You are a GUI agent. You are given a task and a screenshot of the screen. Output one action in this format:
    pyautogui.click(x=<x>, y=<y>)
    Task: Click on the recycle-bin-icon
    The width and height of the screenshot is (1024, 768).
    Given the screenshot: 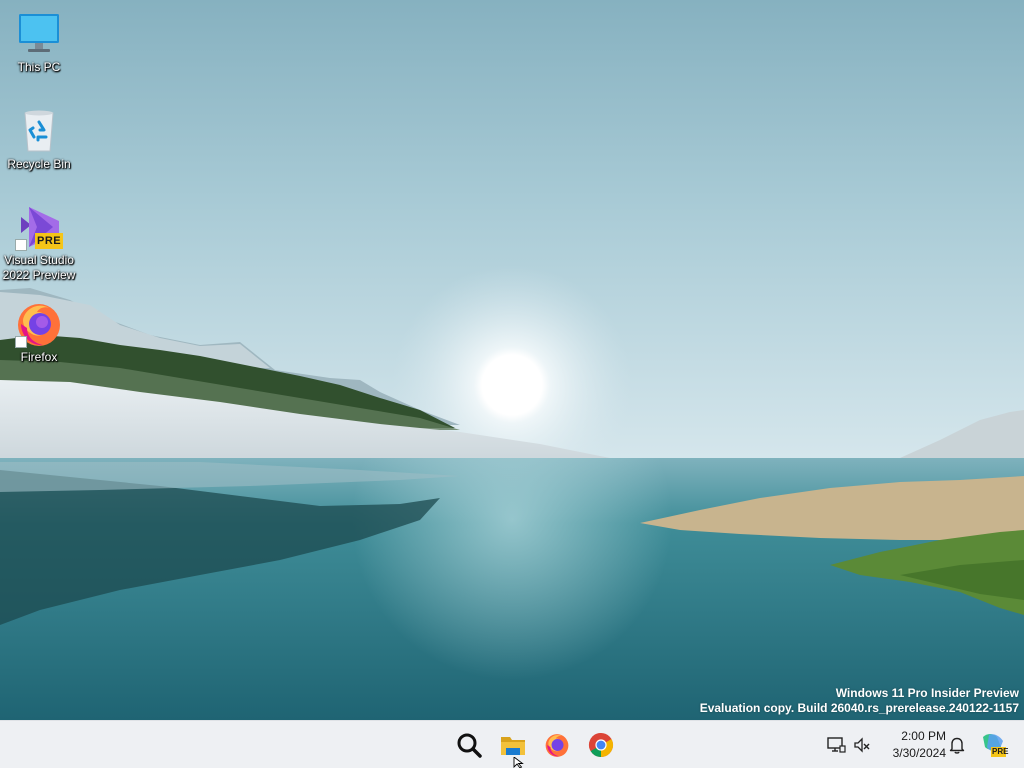 What is the action you would take?
    pyautogui.click(x=39, y=131)
    